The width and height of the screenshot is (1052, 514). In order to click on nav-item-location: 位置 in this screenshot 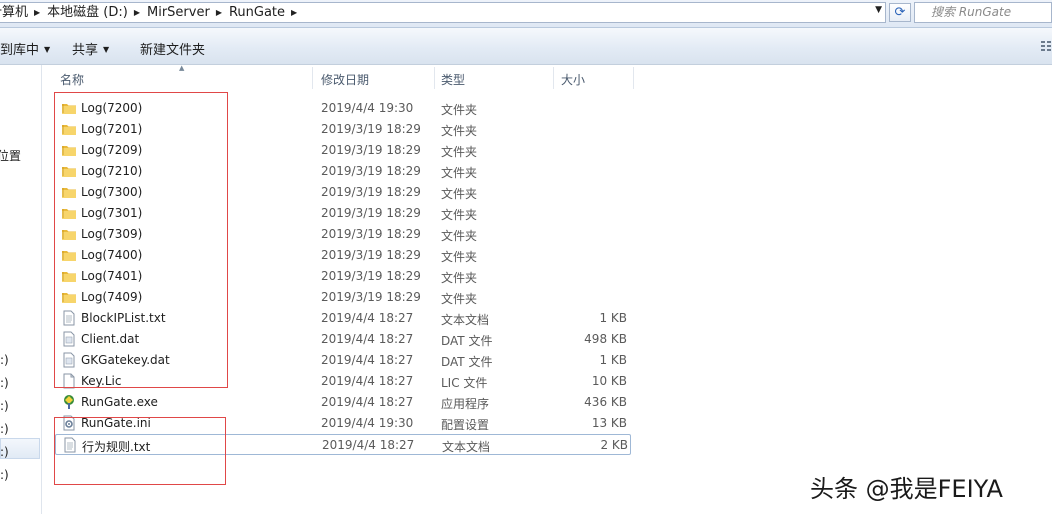, I will do `click(10, 155)`.